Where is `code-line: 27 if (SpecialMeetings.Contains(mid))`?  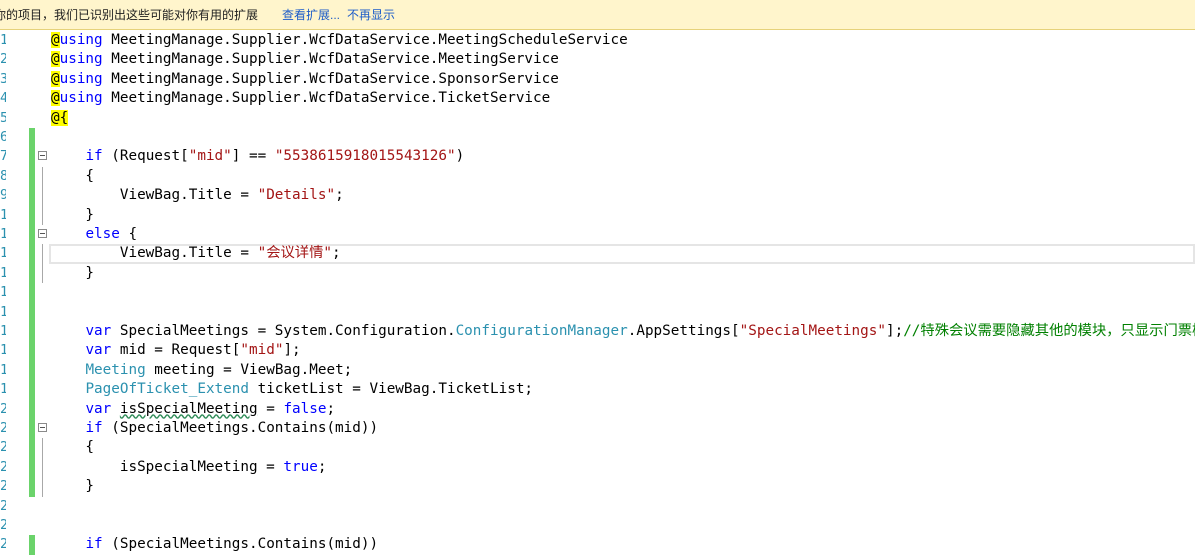 code-line: 27 if (SpecialMeetings.Contains(mid)) is located at coordinates (597, 545).